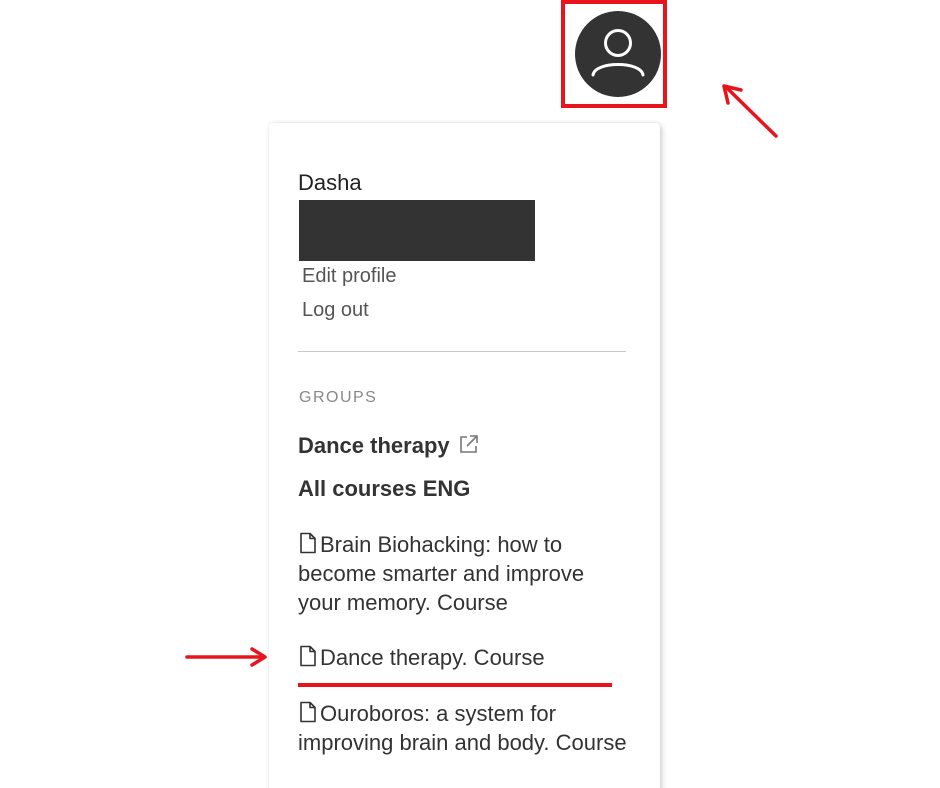 Image resolution: width=940 pixels, height=788 pixels. What do you see at coordinates (330, 182) in the screenshot?
I see `user-name: Dasha` at bounding box center [330, 182].